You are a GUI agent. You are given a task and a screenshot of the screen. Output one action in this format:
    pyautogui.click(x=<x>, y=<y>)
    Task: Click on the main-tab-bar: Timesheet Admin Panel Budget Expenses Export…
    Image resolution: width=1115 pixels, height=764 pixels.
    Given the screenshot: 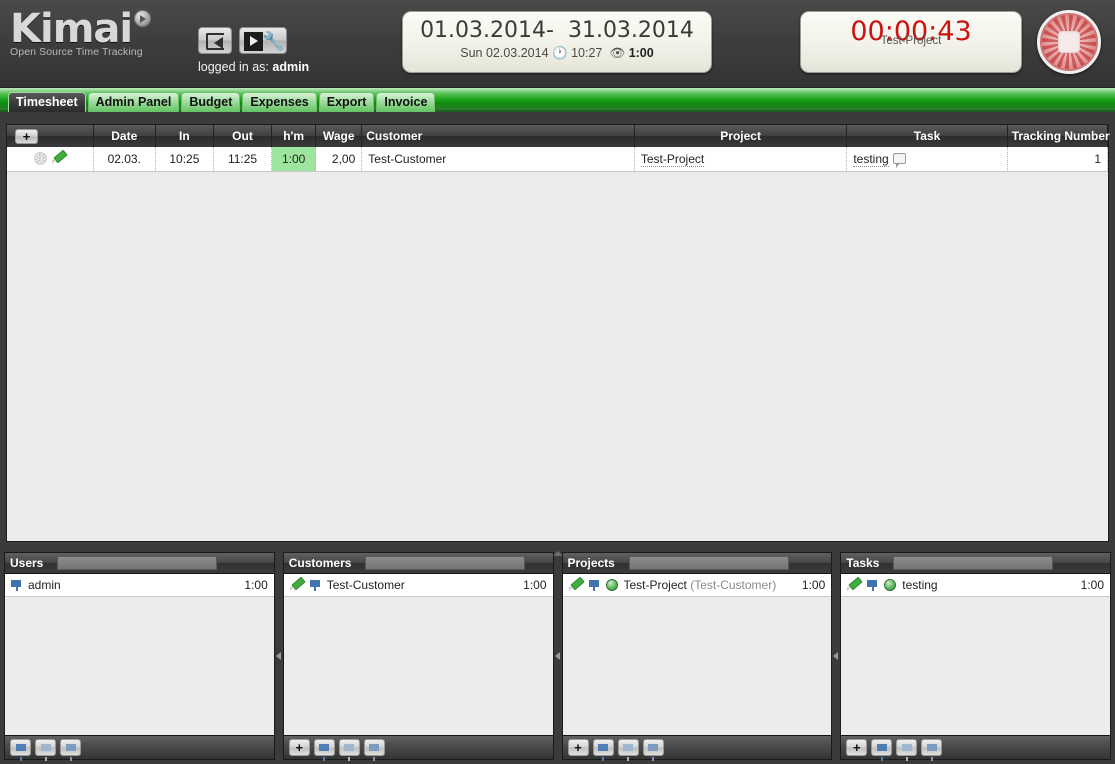 What is the action you would take?
    pyautogui.click(x=557, y=100)
    